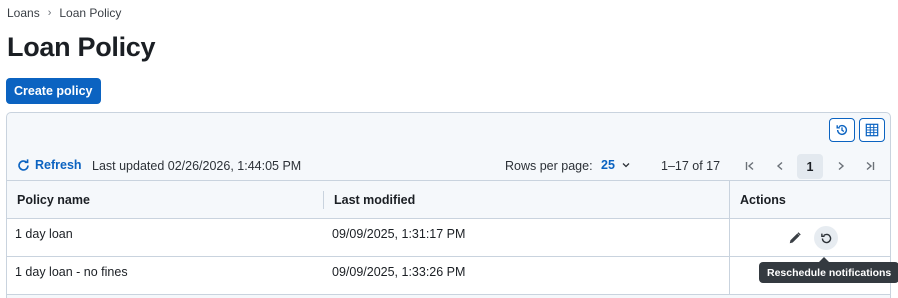  I want to click on first-page-button, so click(750, 166).